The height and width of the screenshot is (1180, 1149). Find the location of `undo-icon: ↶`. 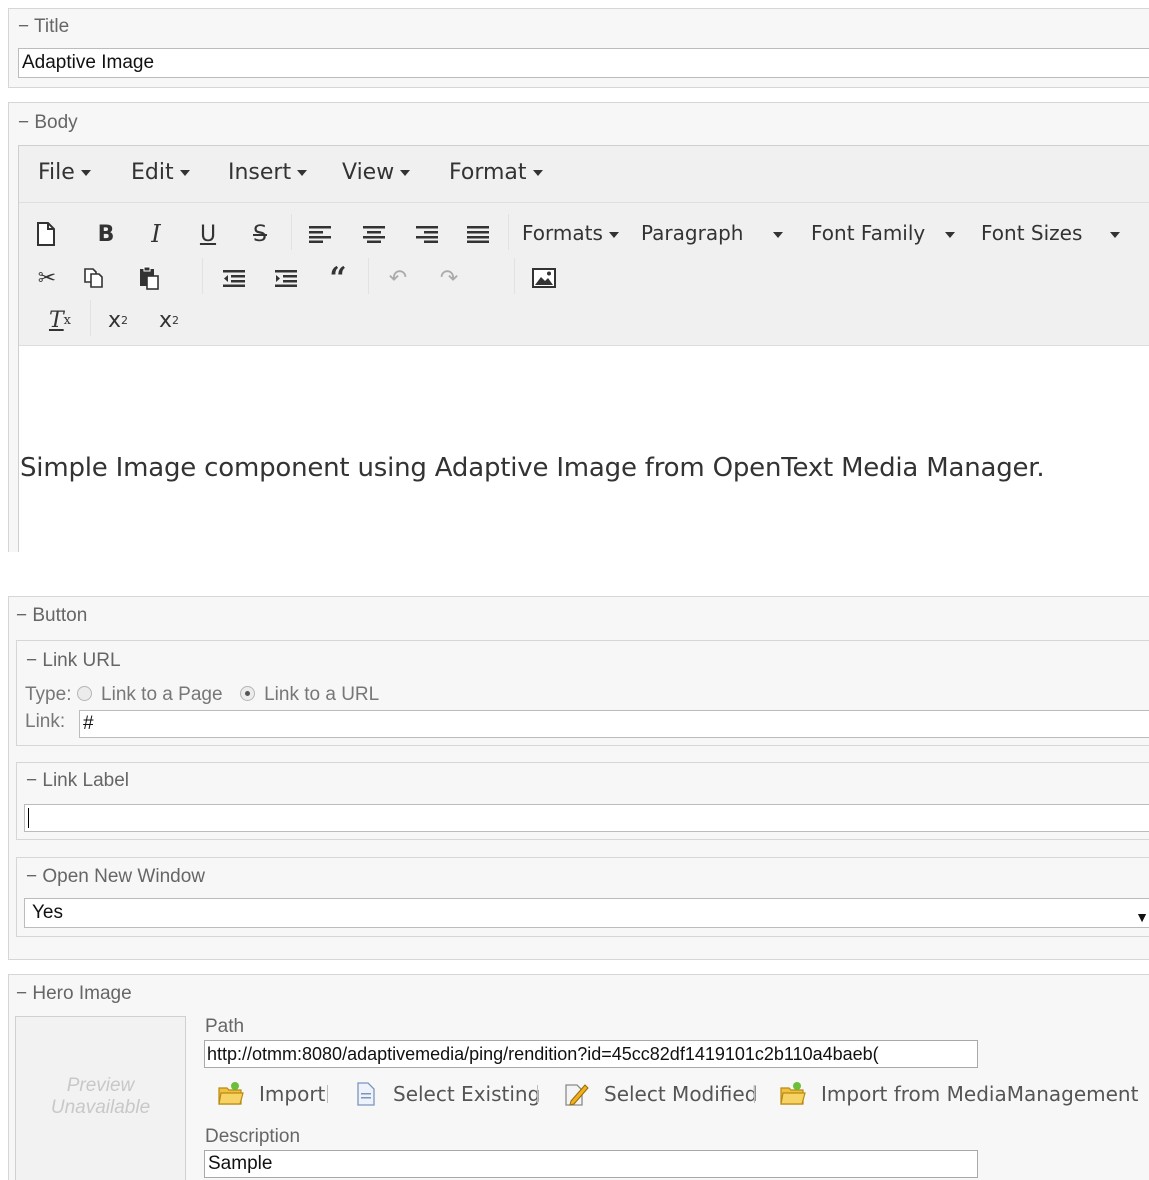

undo-icon: ↶ is located at coordinates (398, 278).